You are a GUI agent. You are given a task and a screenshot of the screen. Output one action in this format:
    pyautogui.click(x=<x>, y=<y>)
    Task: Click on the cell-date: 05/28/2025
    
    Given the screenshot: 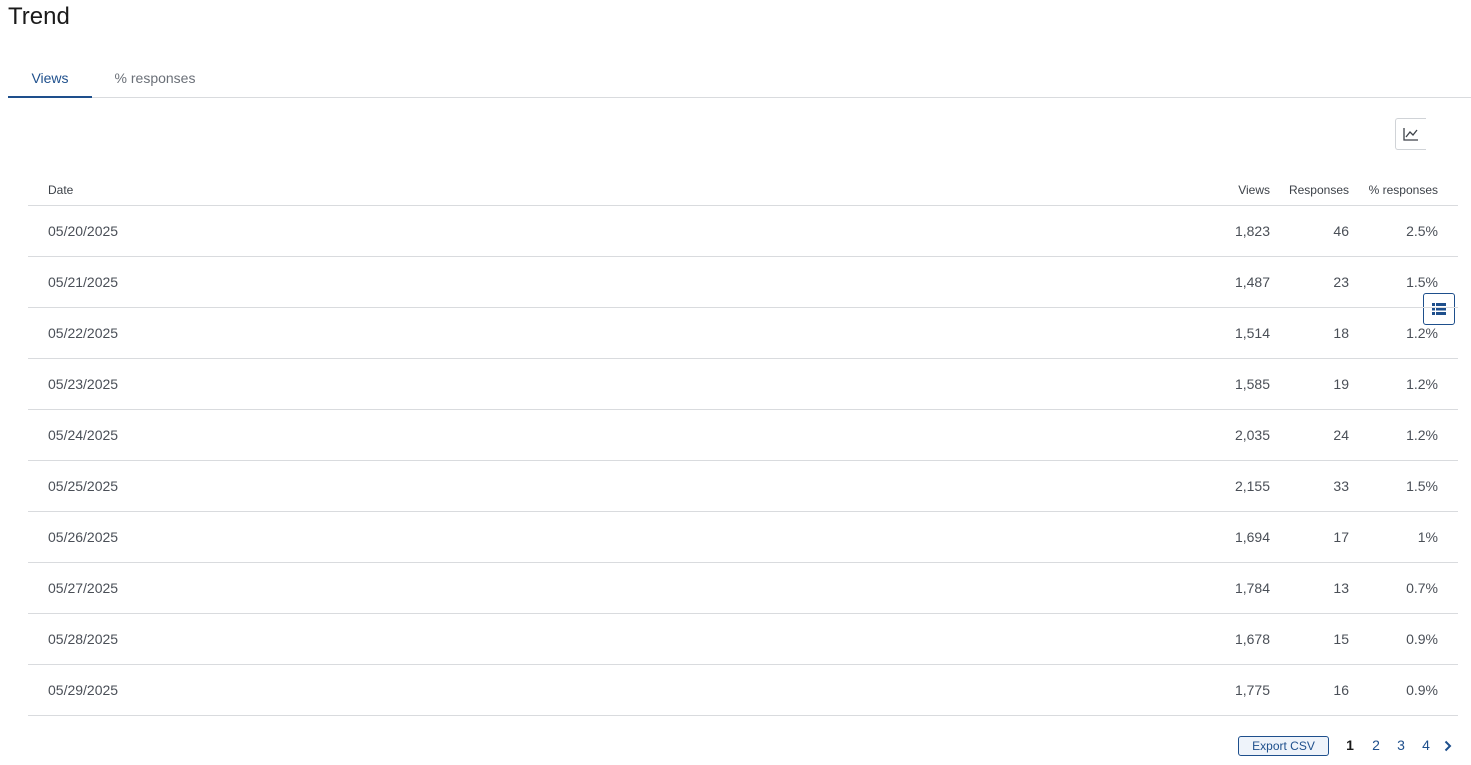 What is the action you would take?
    pyautogui.click(x=83, y=639)
    